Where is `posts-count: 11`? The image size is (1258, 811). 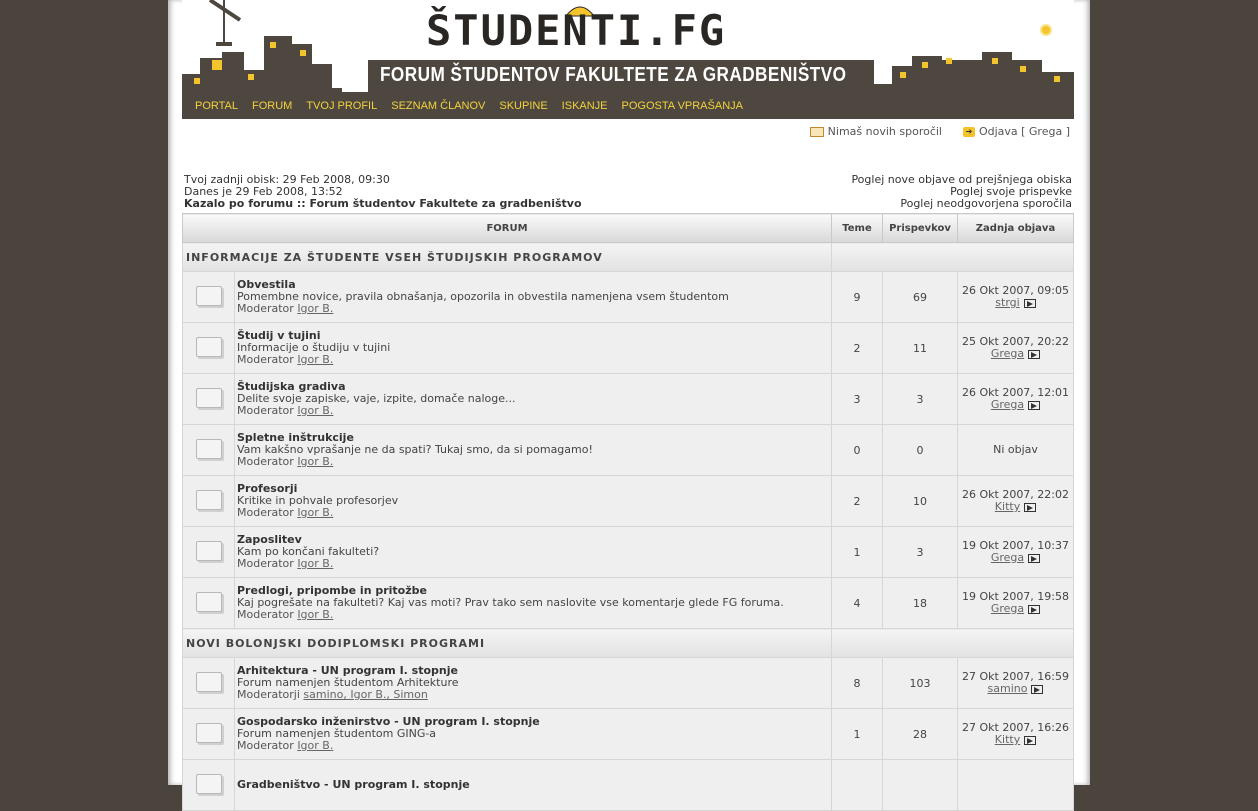
posts-count: 11 is located at coordinates (920, 348).